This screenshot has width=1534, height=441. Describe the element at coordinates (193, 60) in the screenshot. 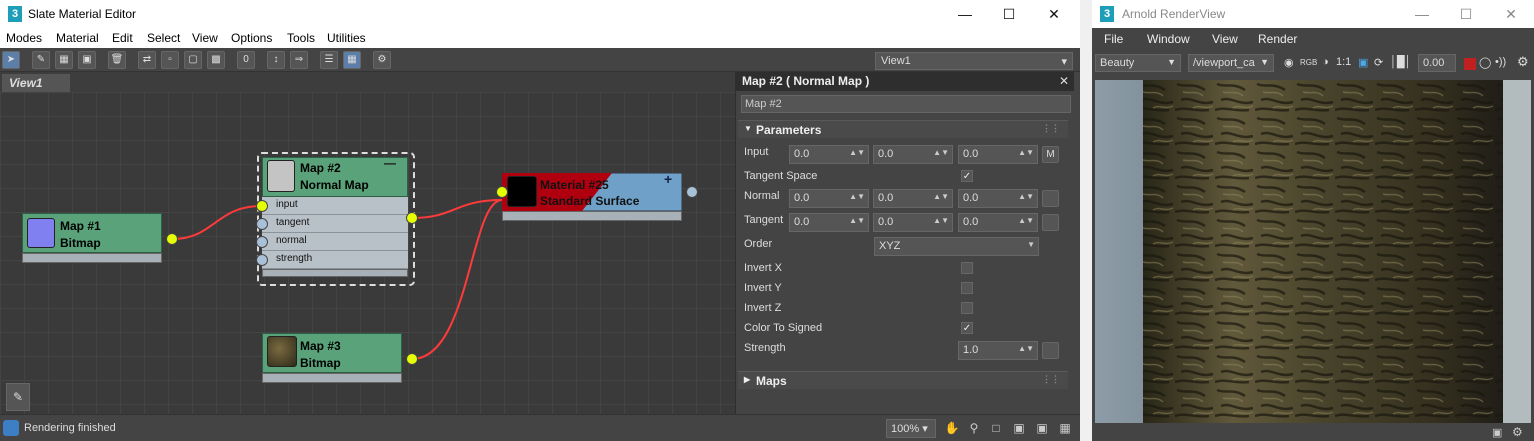

I see `show-map-icon: ▢` at that location.